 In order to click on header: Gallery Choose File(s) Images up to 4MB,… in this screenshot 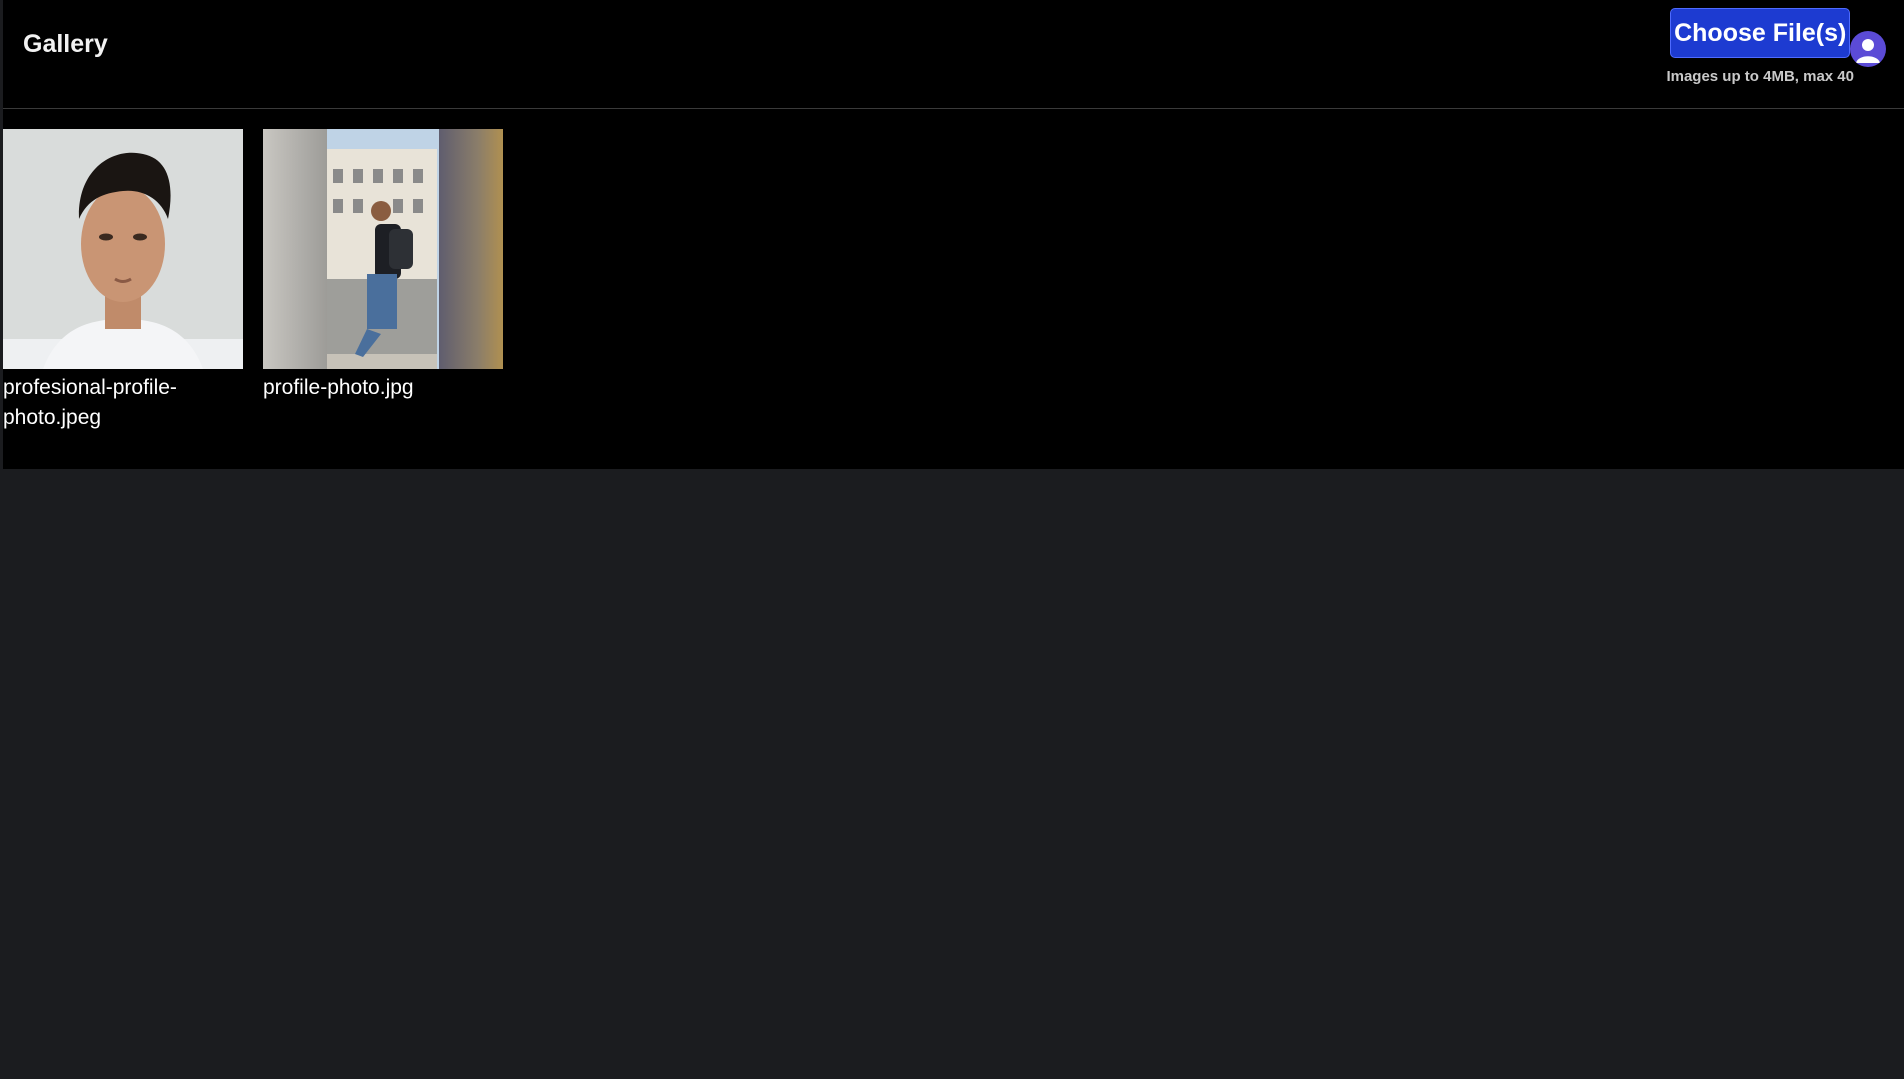, I will do `click(953, 54)`.